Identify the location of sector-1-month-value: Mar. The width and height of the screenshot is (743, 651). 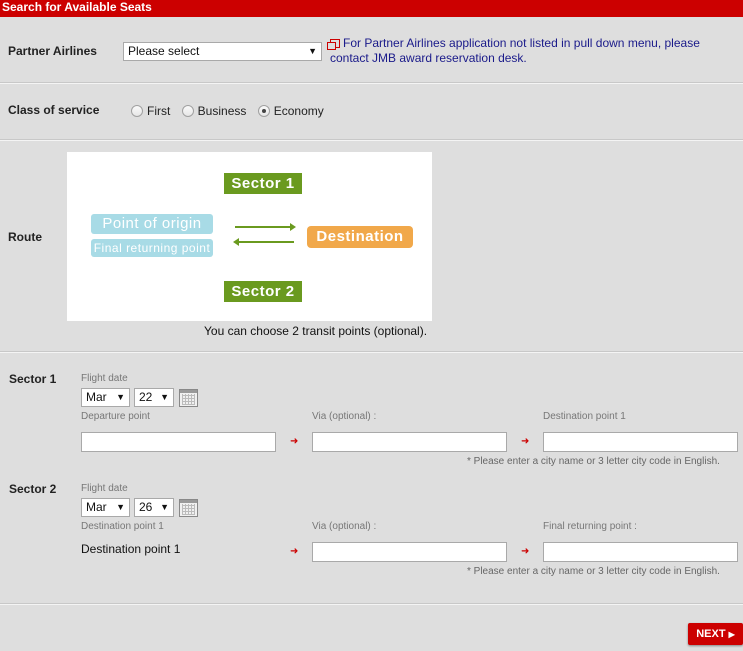
(96, 397).